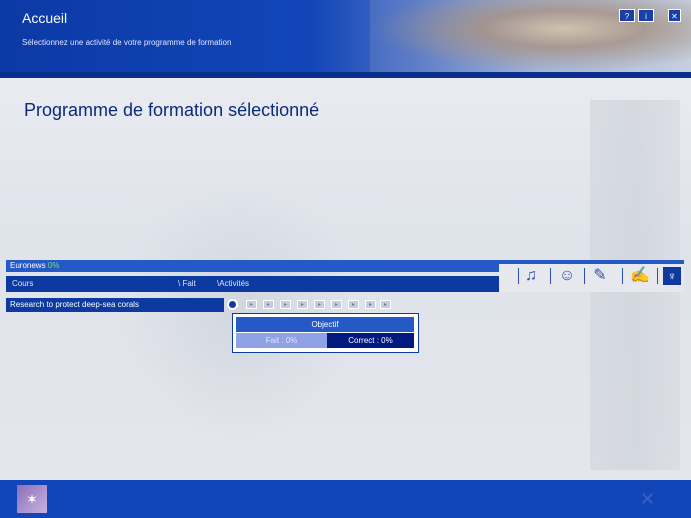  I want to click on column-cours: Cours, so click(23, 283).